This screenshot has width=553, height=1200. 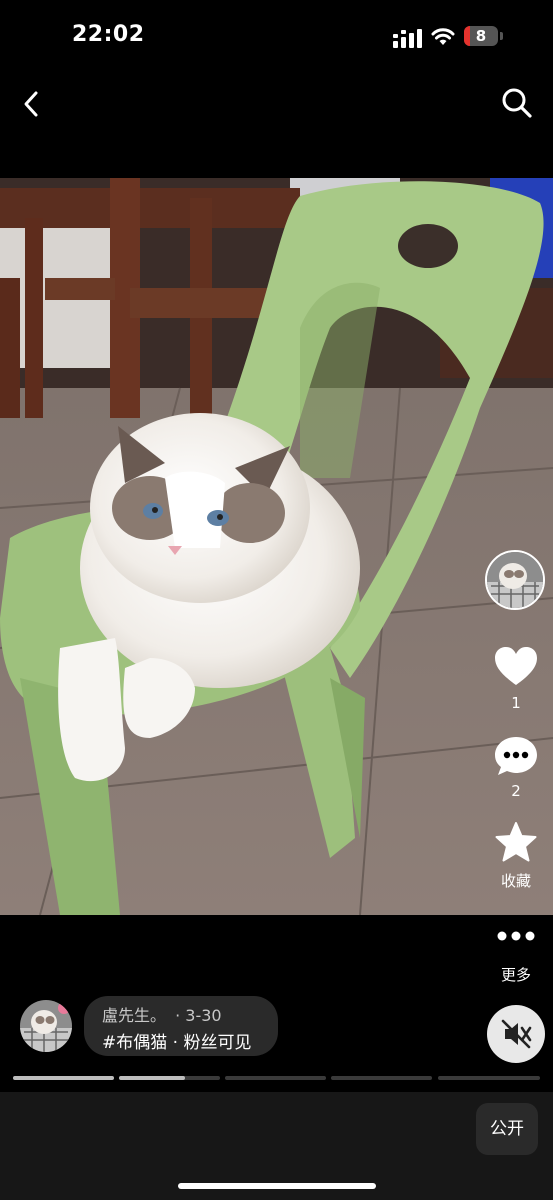 I want to click on author-line: 盧先生。 · 3-30, so click(x=162, y=1014).